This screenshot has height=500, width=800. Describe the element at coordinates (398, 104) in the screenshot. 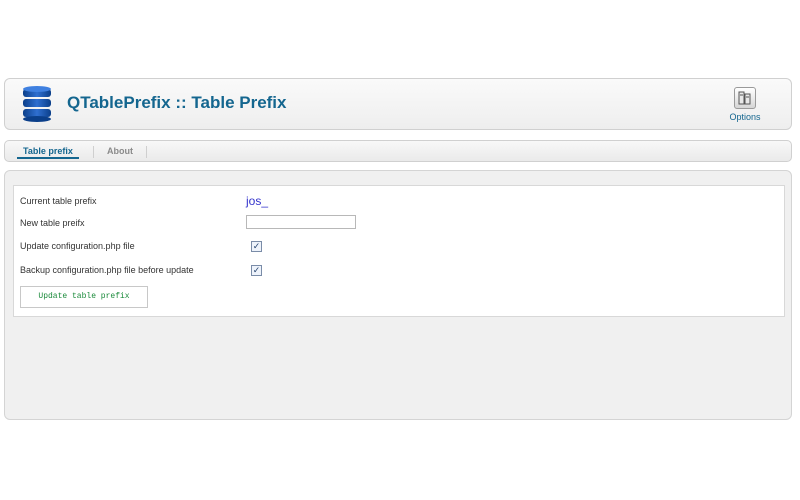

I see `header-panel: QTablePrefix :: Table Prefix Options` at that location.